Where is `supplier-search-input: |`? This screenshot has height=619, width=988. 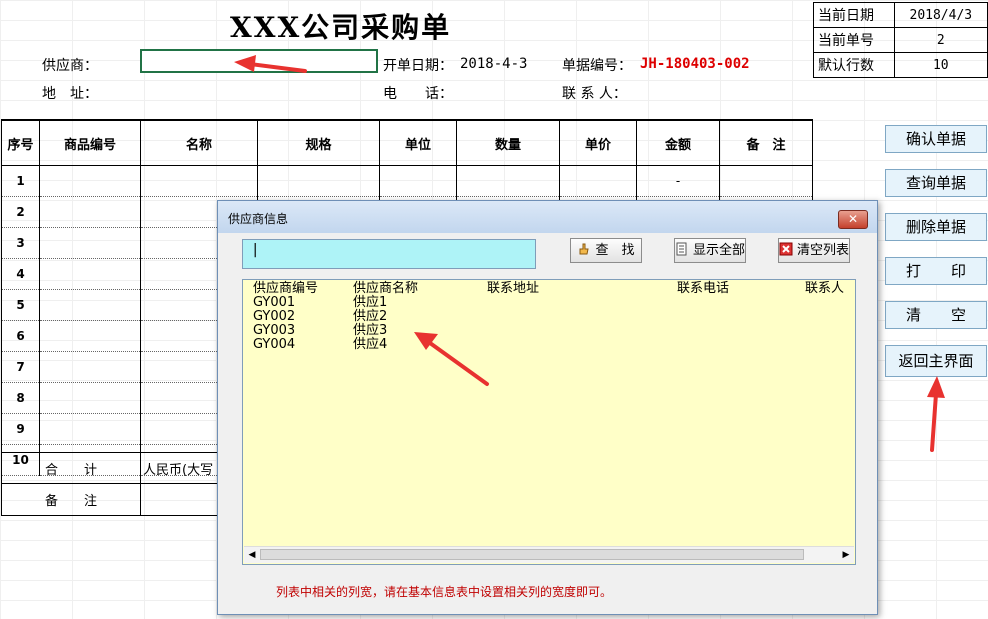
supplier-search-input: | is located at coordinates (389, 254).